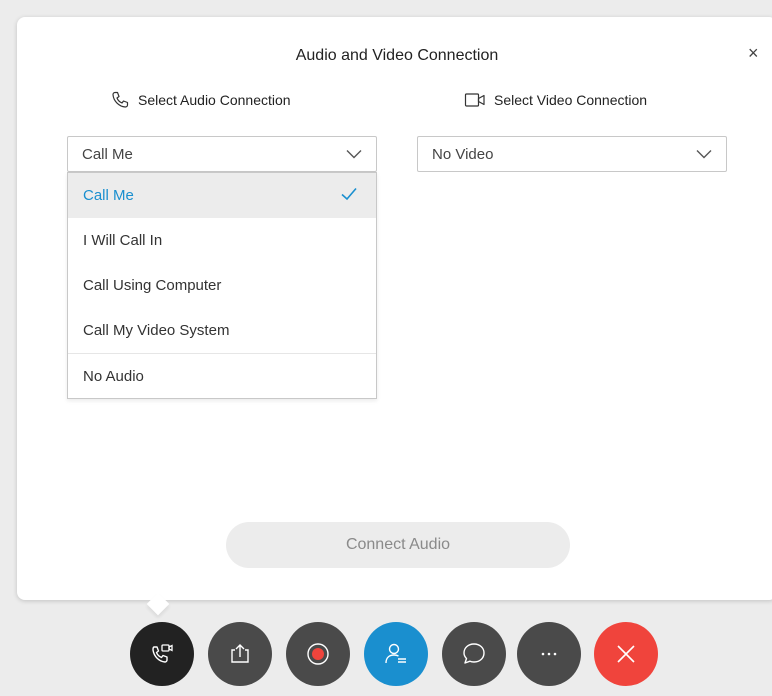 The width and height of the screenshot is (772, 696). I want to click on more-options-icon, so click(549, 654).